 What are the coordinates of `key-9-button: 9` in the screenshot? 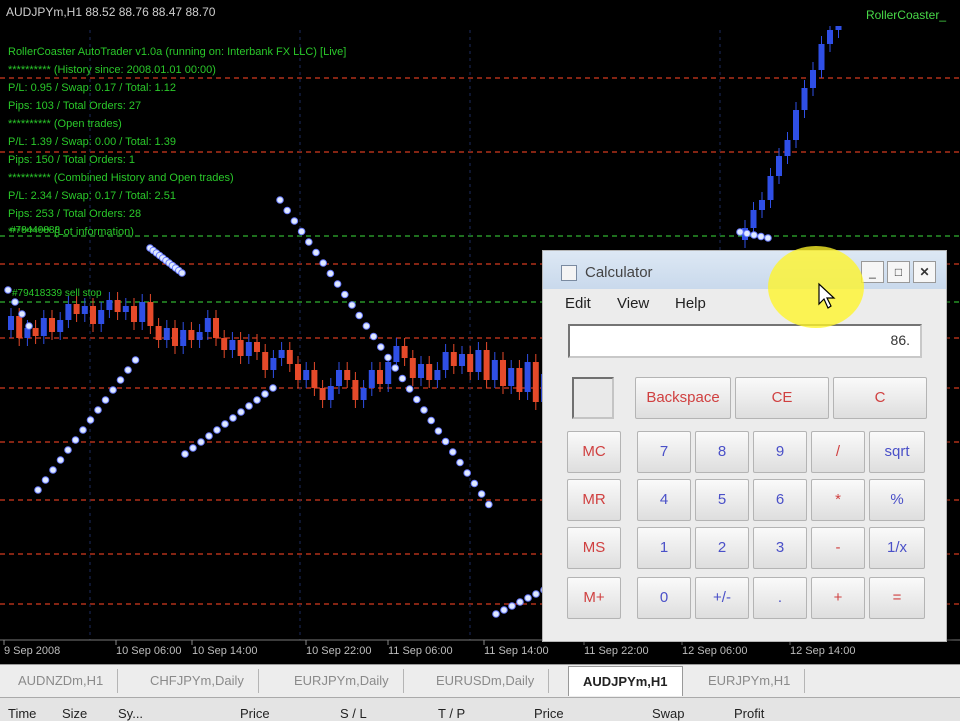 It's located at (780, 452).